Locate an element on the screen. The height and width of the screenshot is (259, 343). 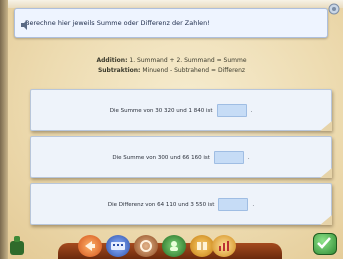
tool-button-keyboard is located at coordinates (118, 246).